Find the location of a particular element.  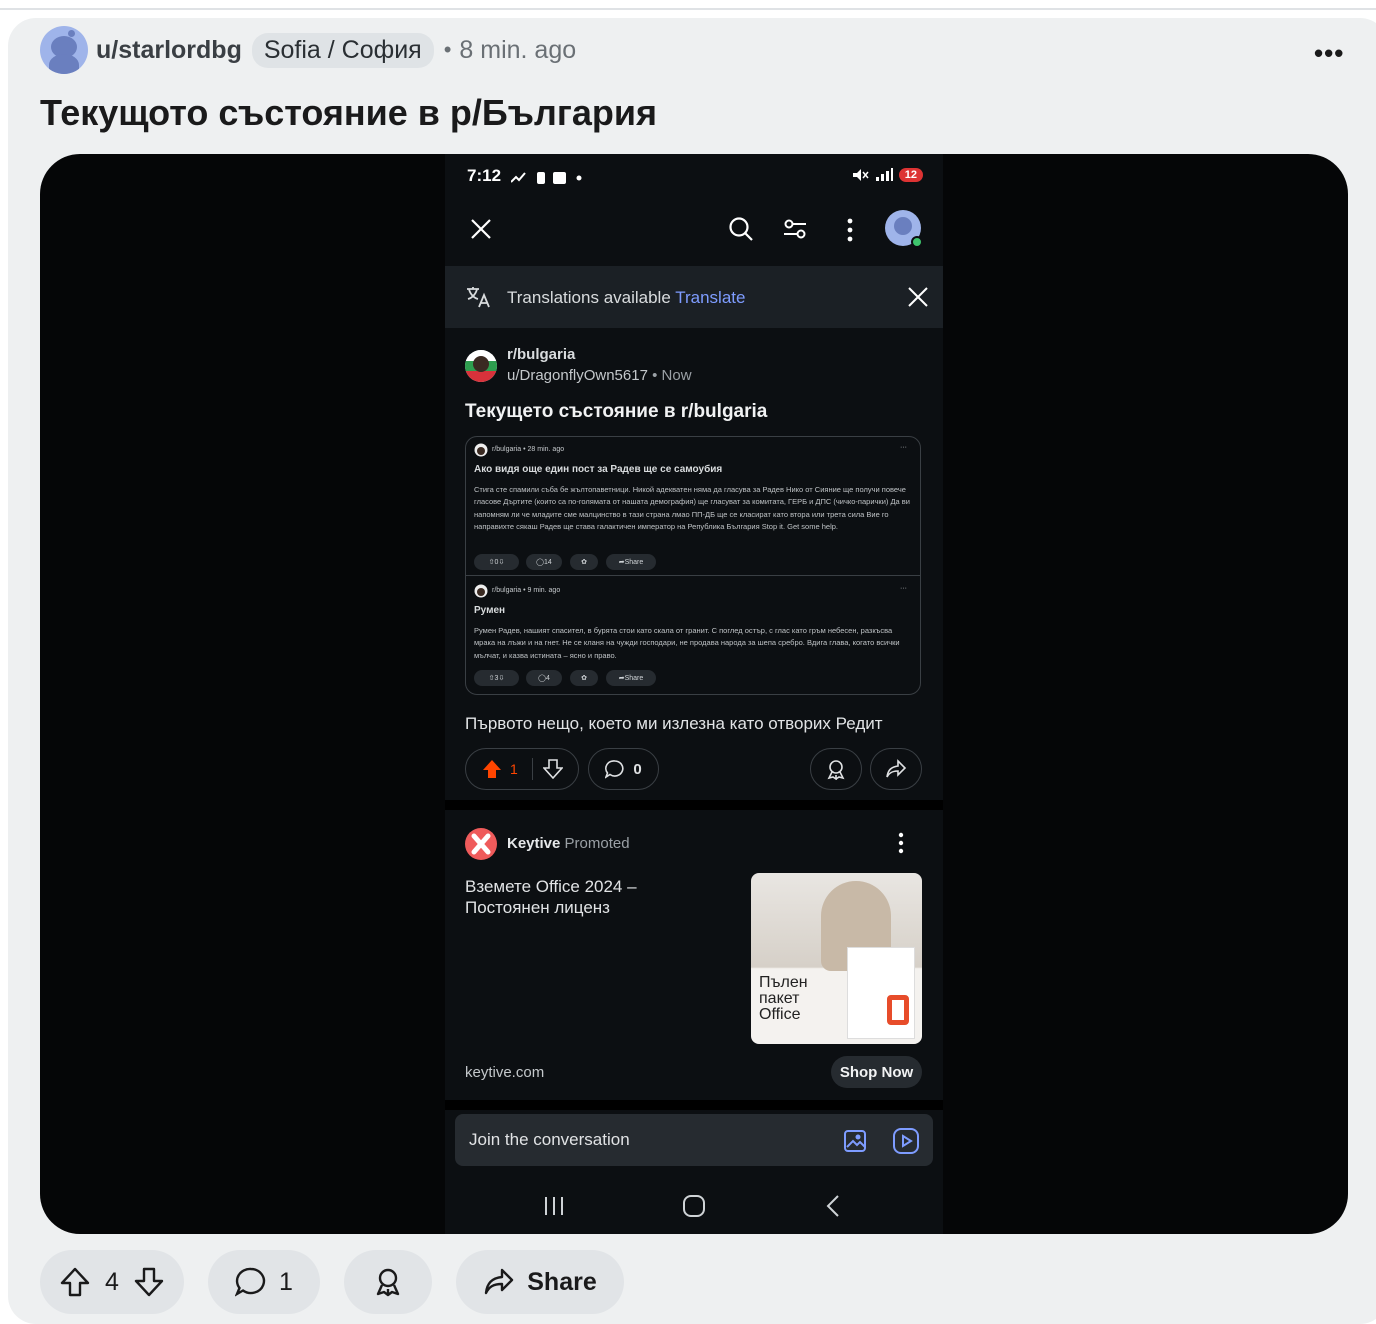

status-right: 12 is located at coordinates (887, 175).